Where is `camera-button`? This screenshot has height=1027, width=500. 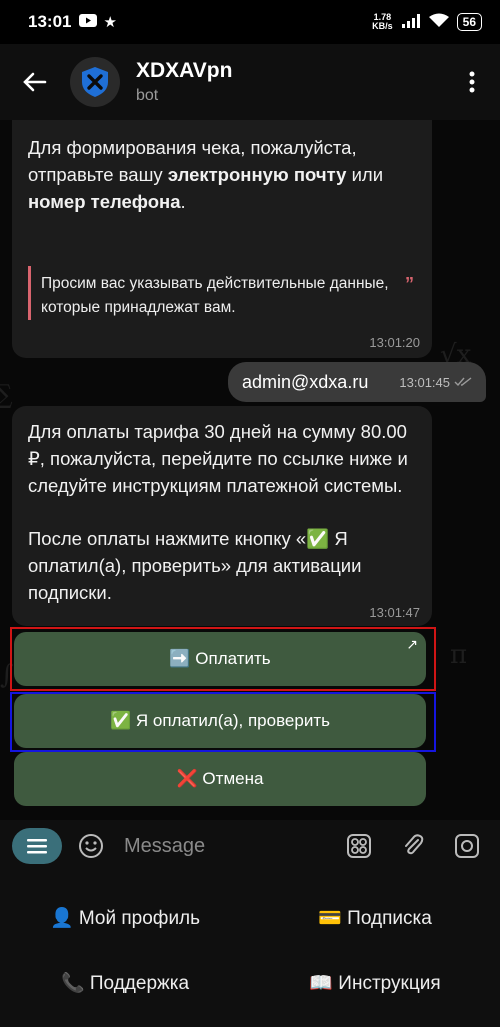 camera-button is located at coordinates (467, 846).